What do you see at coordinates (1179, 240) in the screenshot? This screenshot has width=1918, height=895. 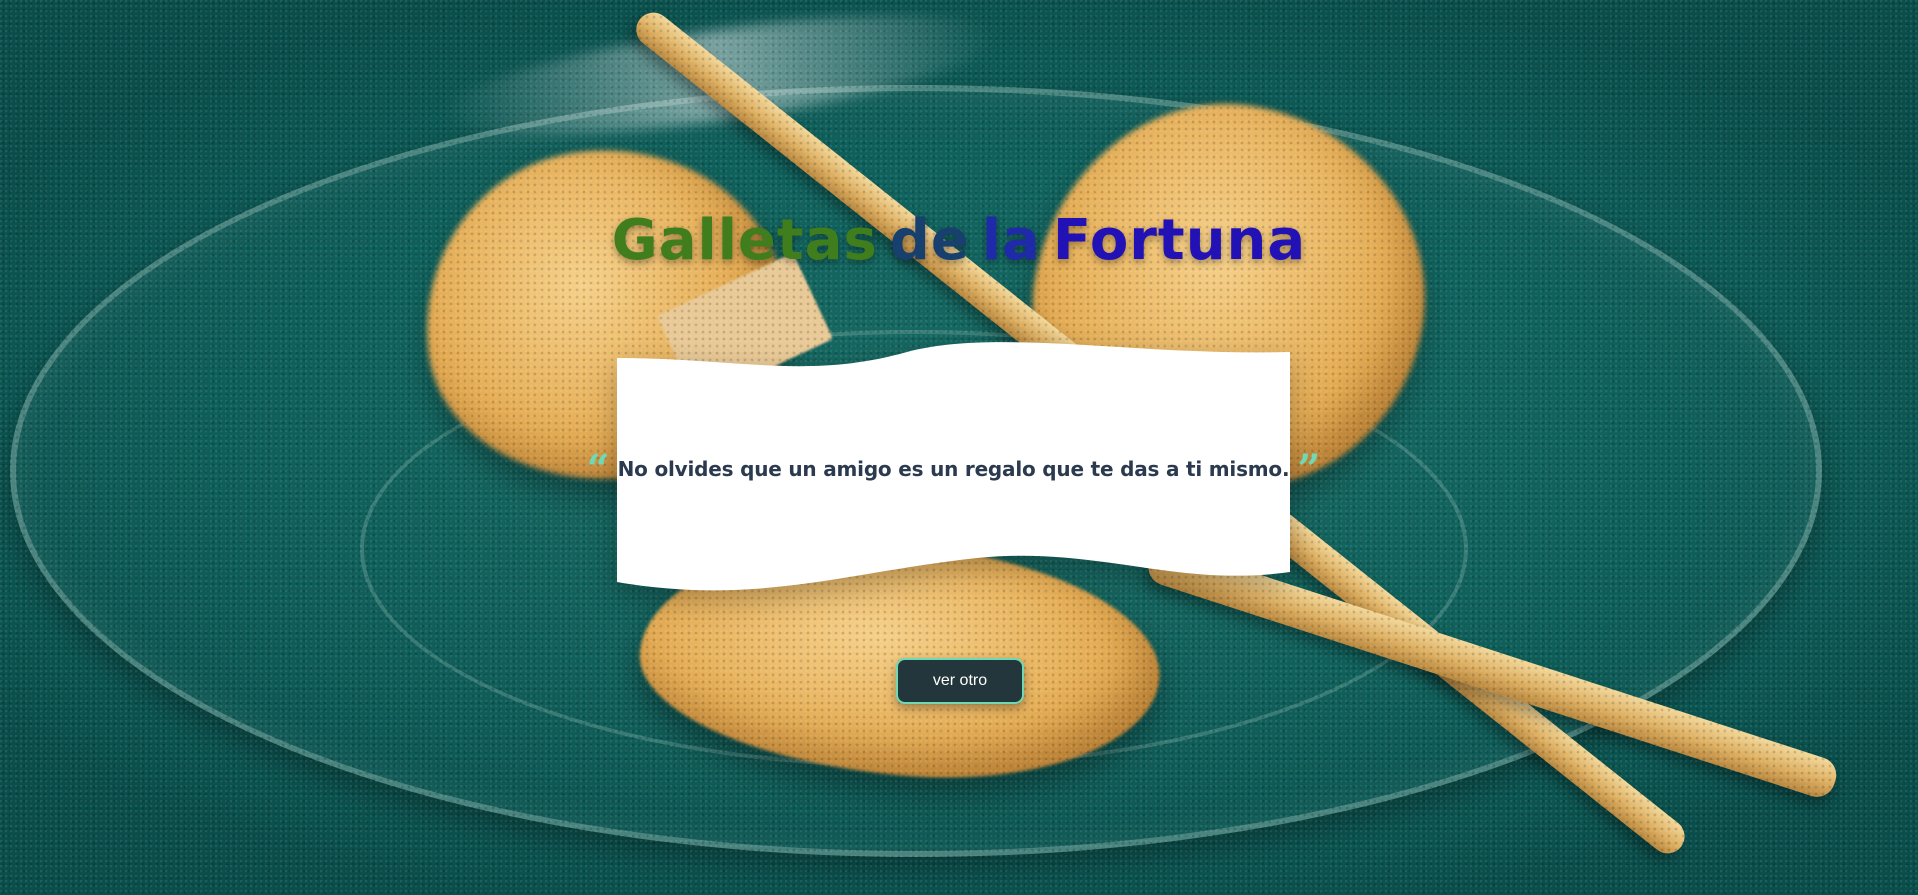 I see `title-word: Fortuna` at bounding box center [1179, 240].